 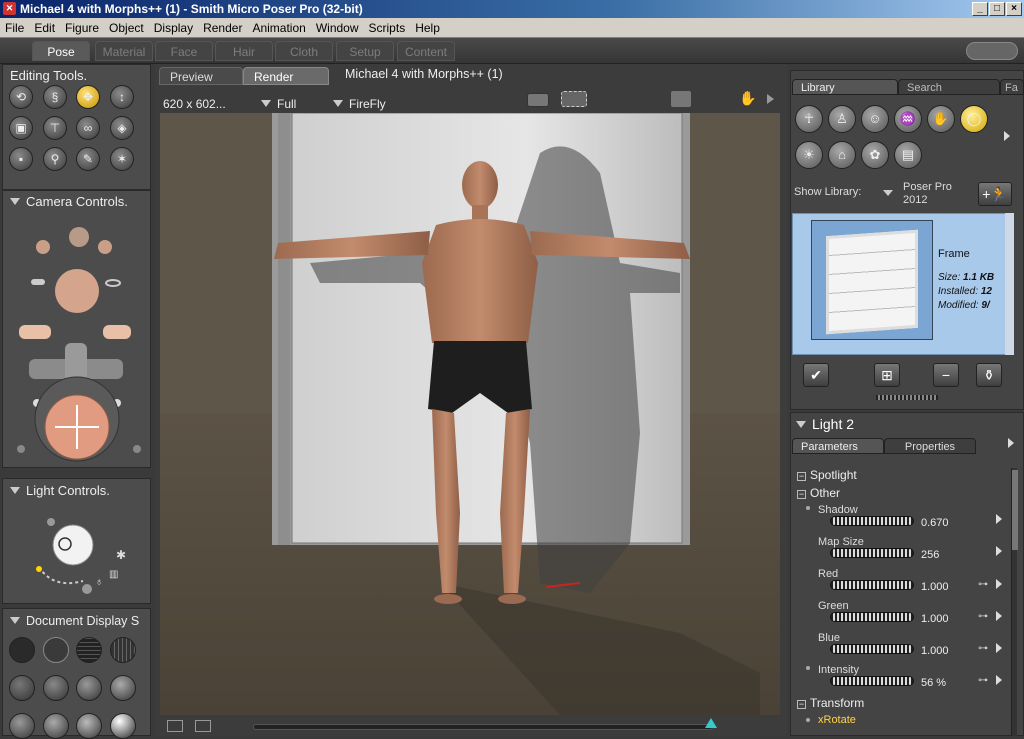 I want to click on remove-from-library-button: −, so click(x=946, y=375).